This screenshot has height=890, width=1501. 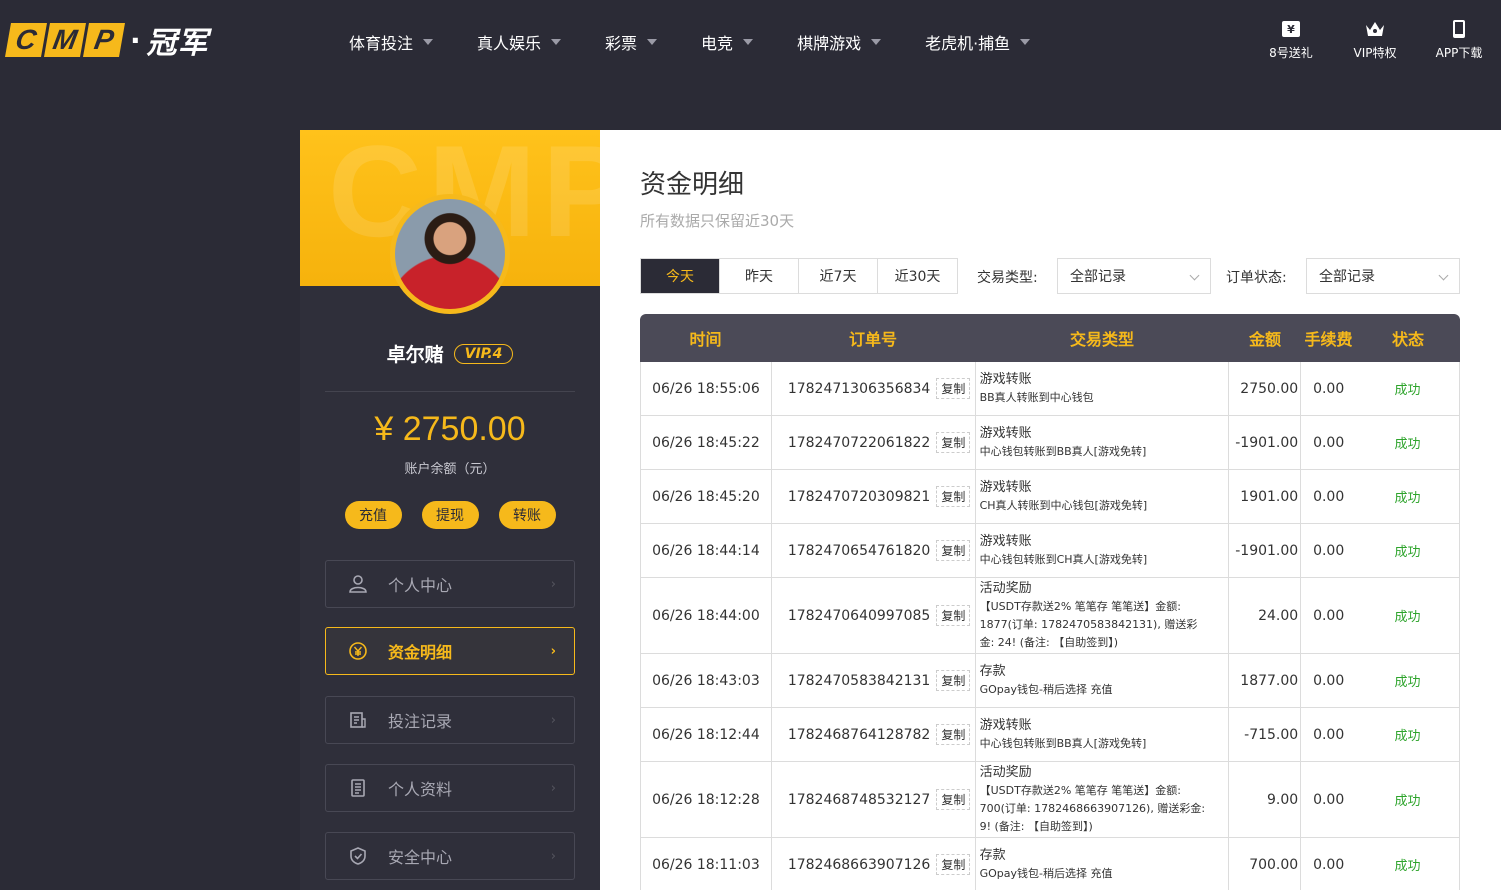 I want to click on site-logo: C M P · 冠军, so click(x=107, y=41).